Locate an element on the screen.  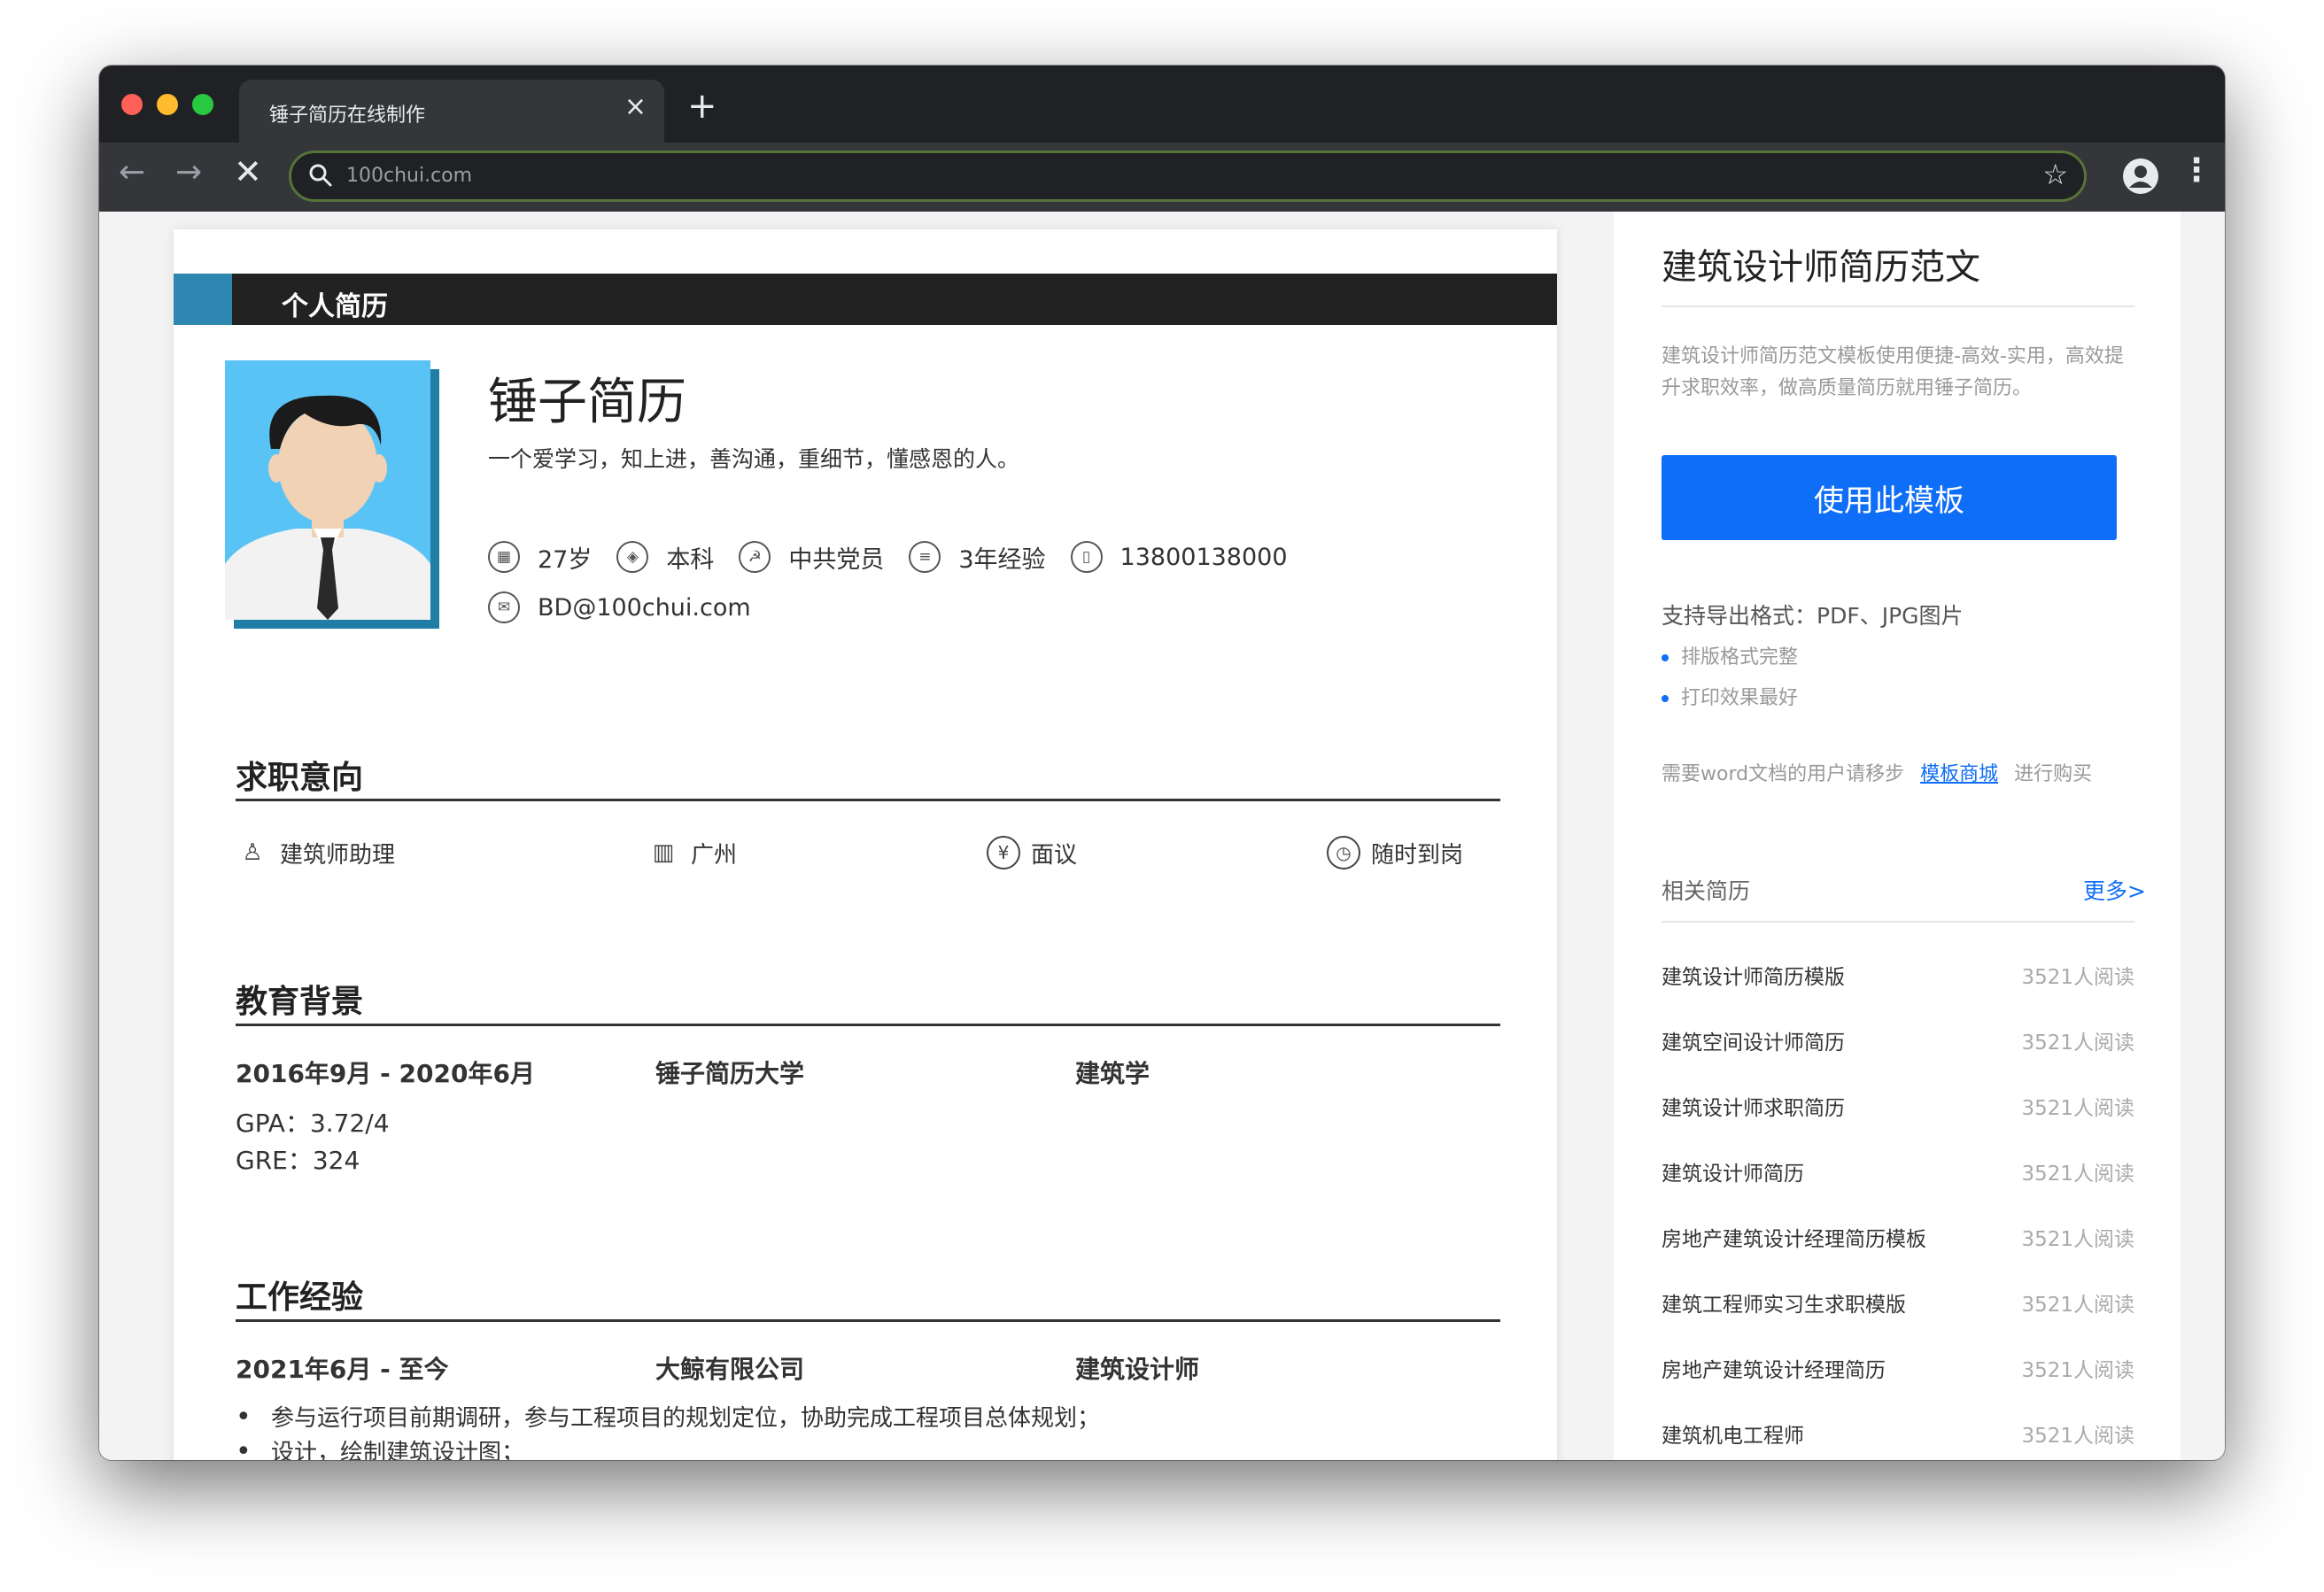
related-resume-title: 建筑空间设计师简历 is located at coordinates (1753, 1040).